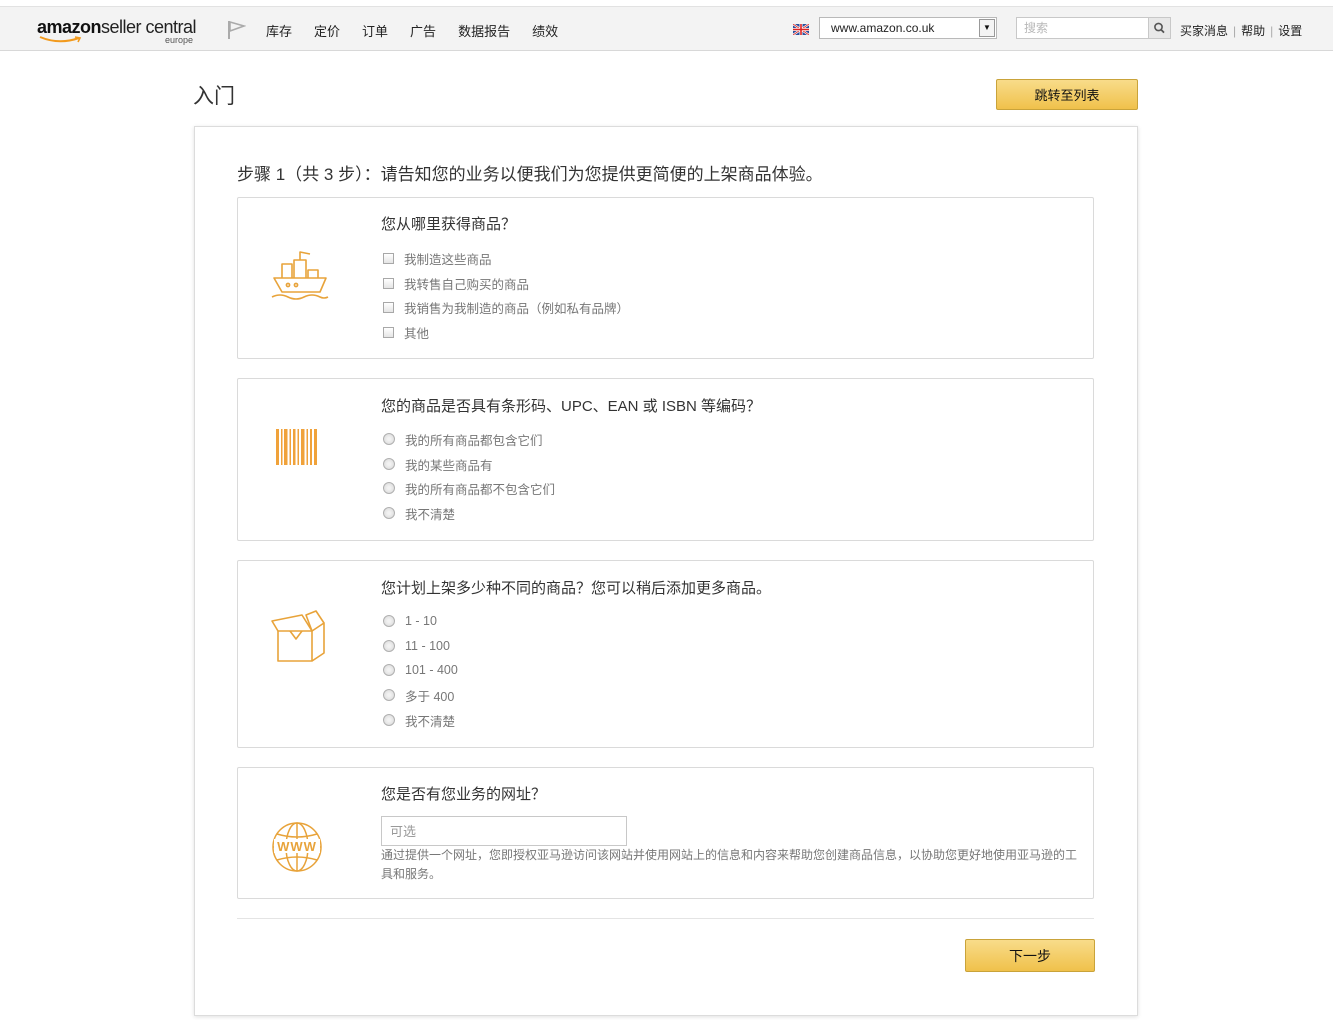 This screenshot has width=1333, height=1020. I want to click on website-url-input, so click(504, 831).